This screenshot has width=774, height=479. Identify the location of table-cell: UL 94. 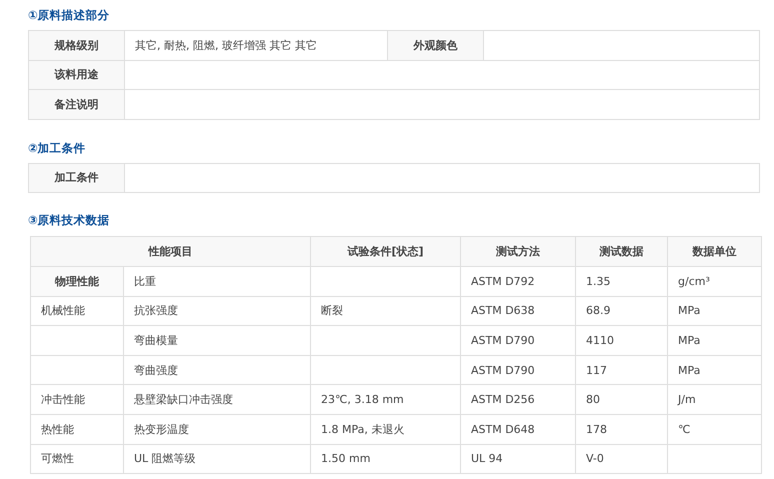
(518, 459).